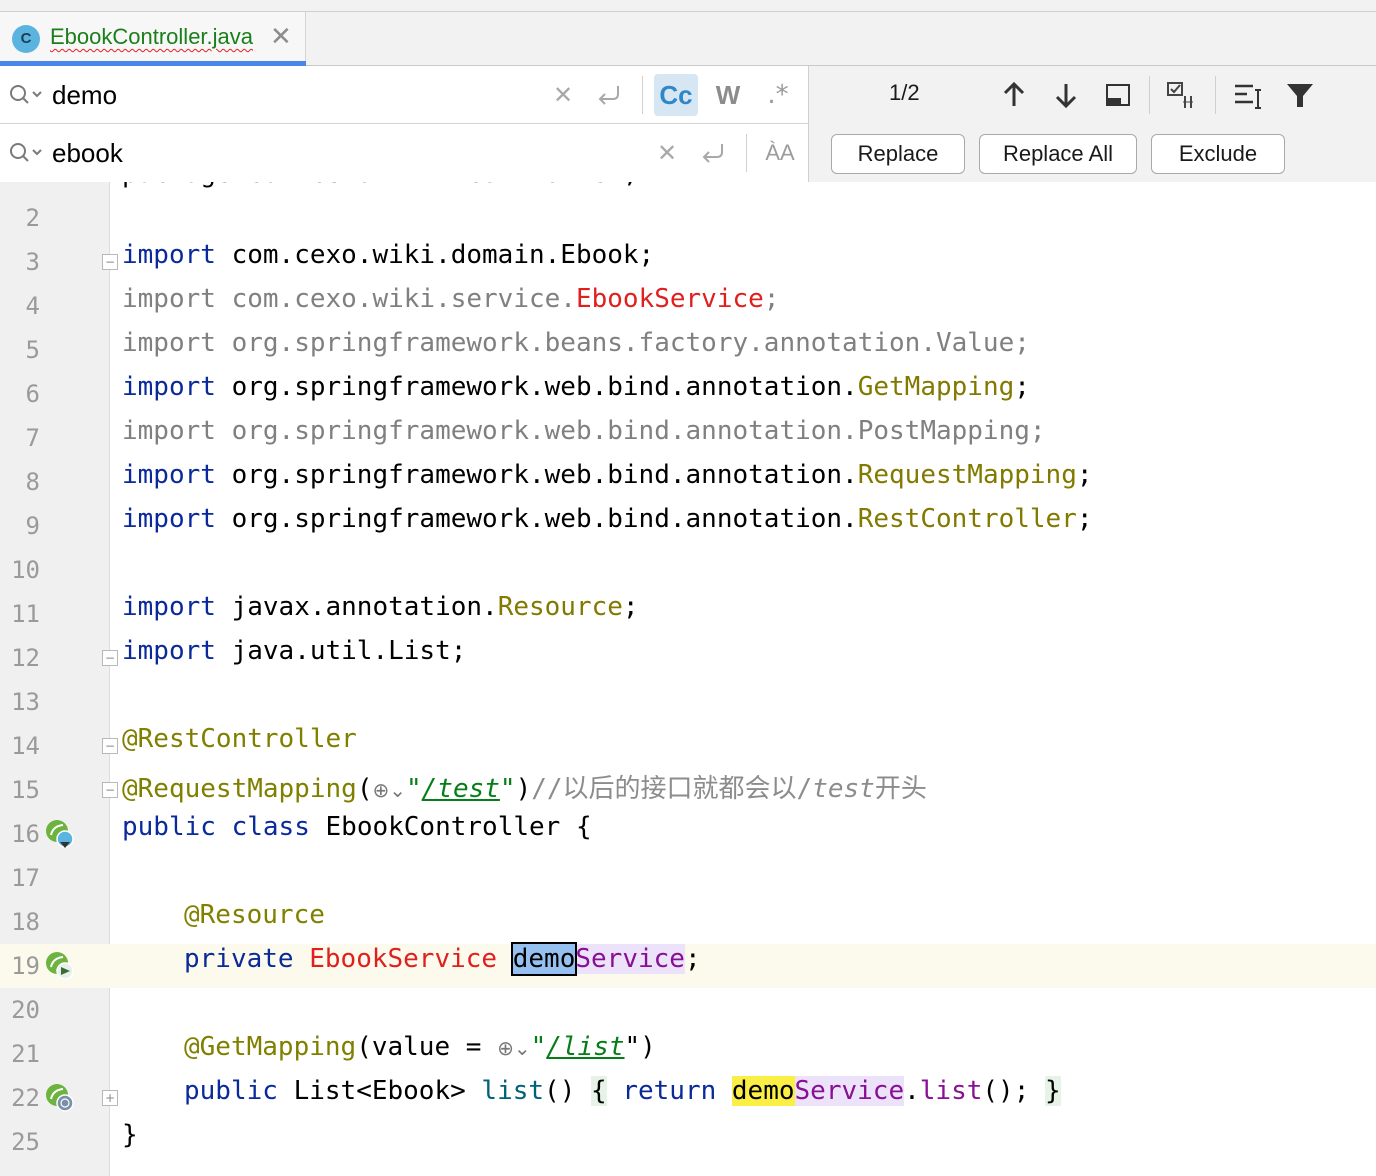 The height and width of the screenshot is (1176, 1376). Describe the element at coordinates (357, 827) in the screenshot. I see `code-text: public class EbookController {` at that location.